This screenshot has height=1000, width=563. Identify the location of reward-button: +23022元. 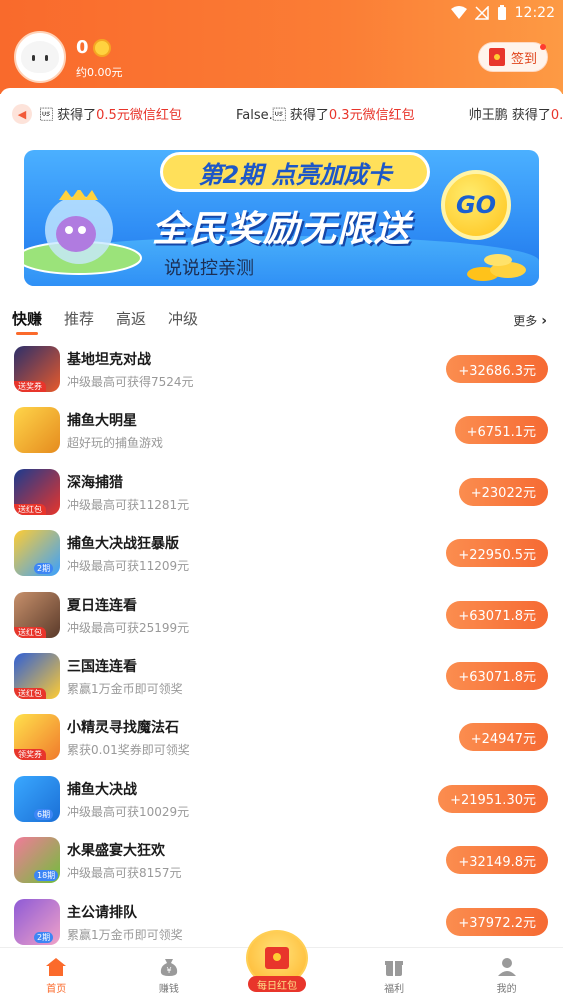
(503, 491).